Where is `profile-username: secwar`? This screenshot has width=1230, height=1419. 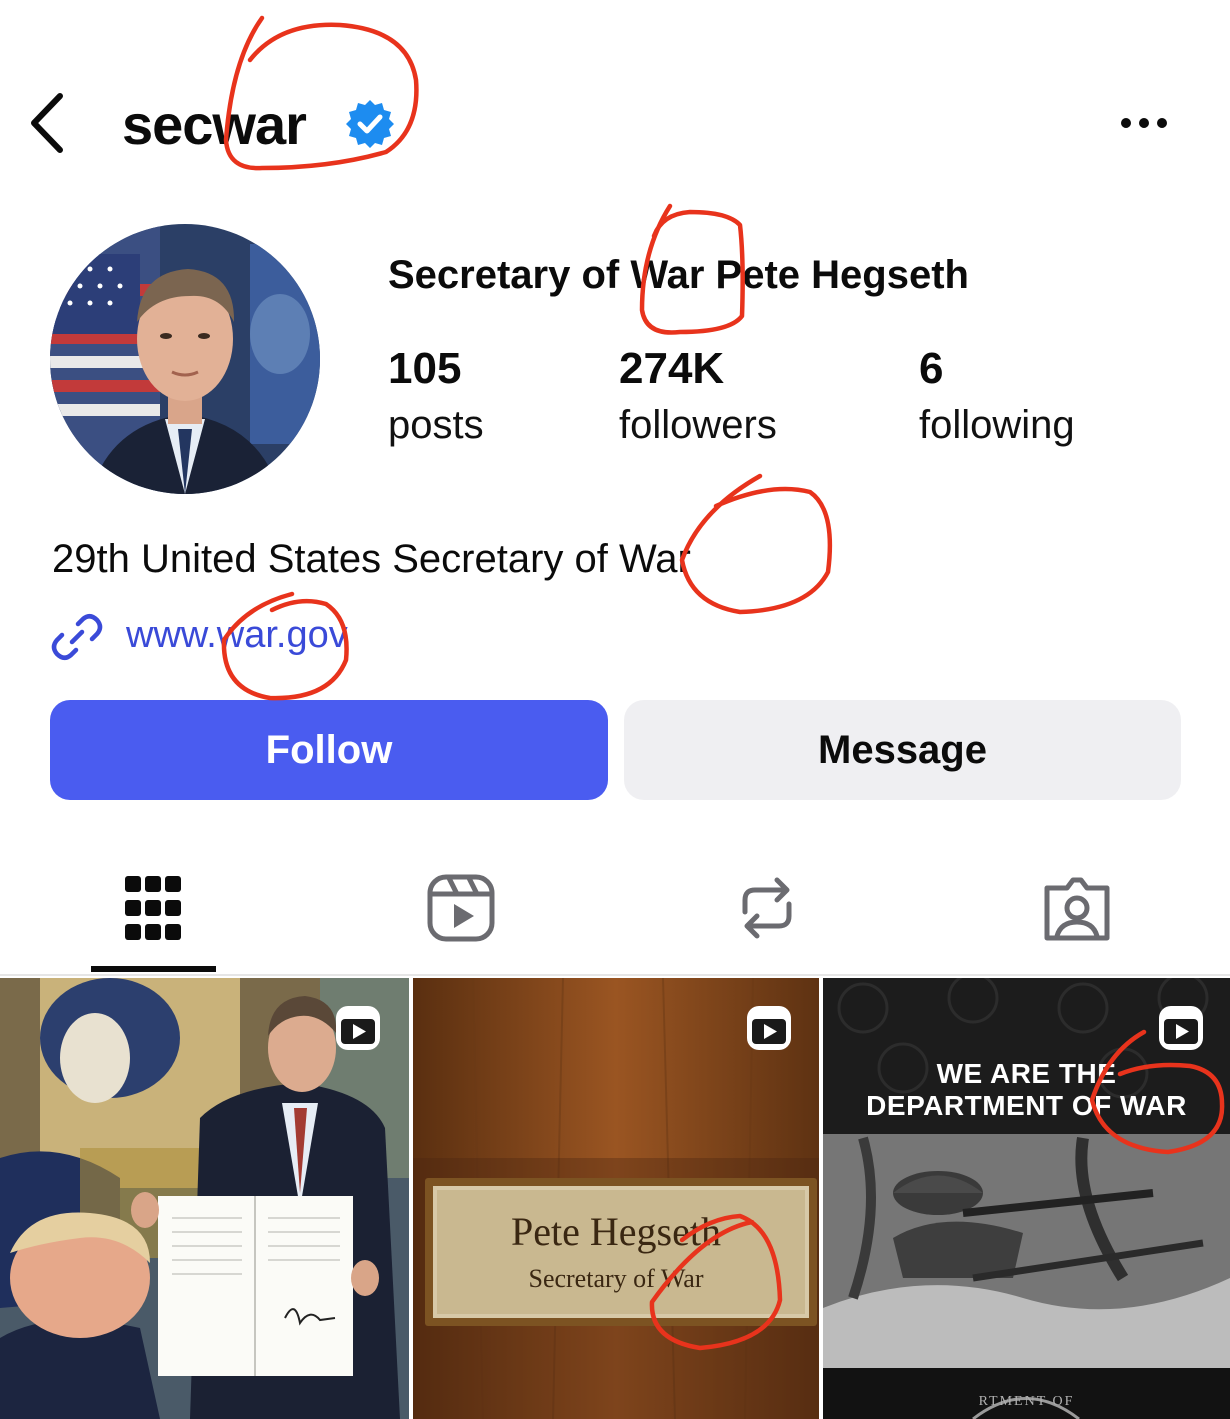 profile-username: secwar is located at coordinates (214, 124).